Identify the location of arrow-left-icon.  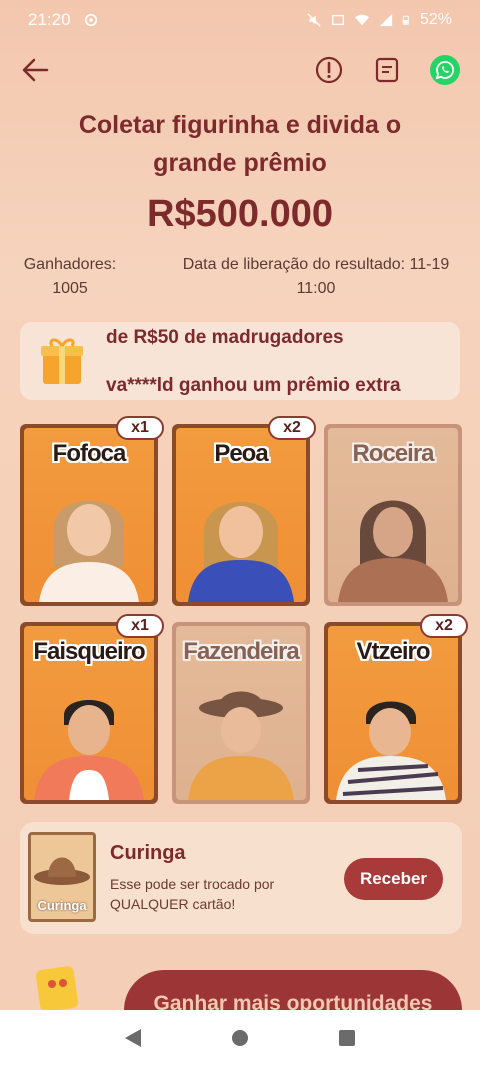
(35, 70).